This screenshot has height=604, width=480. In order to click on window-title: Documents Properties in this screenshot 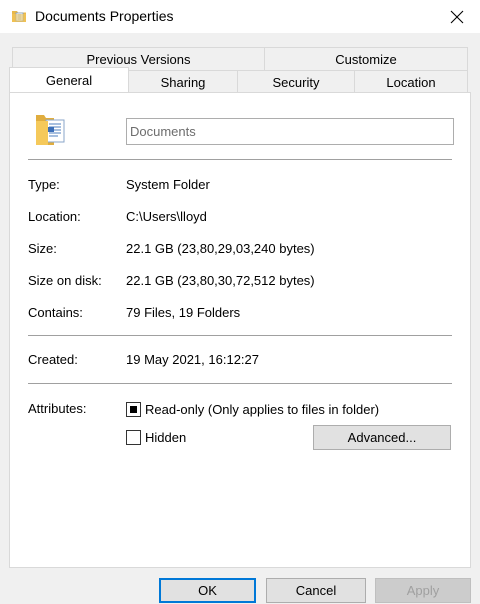, I will do `click(104, 16)`.